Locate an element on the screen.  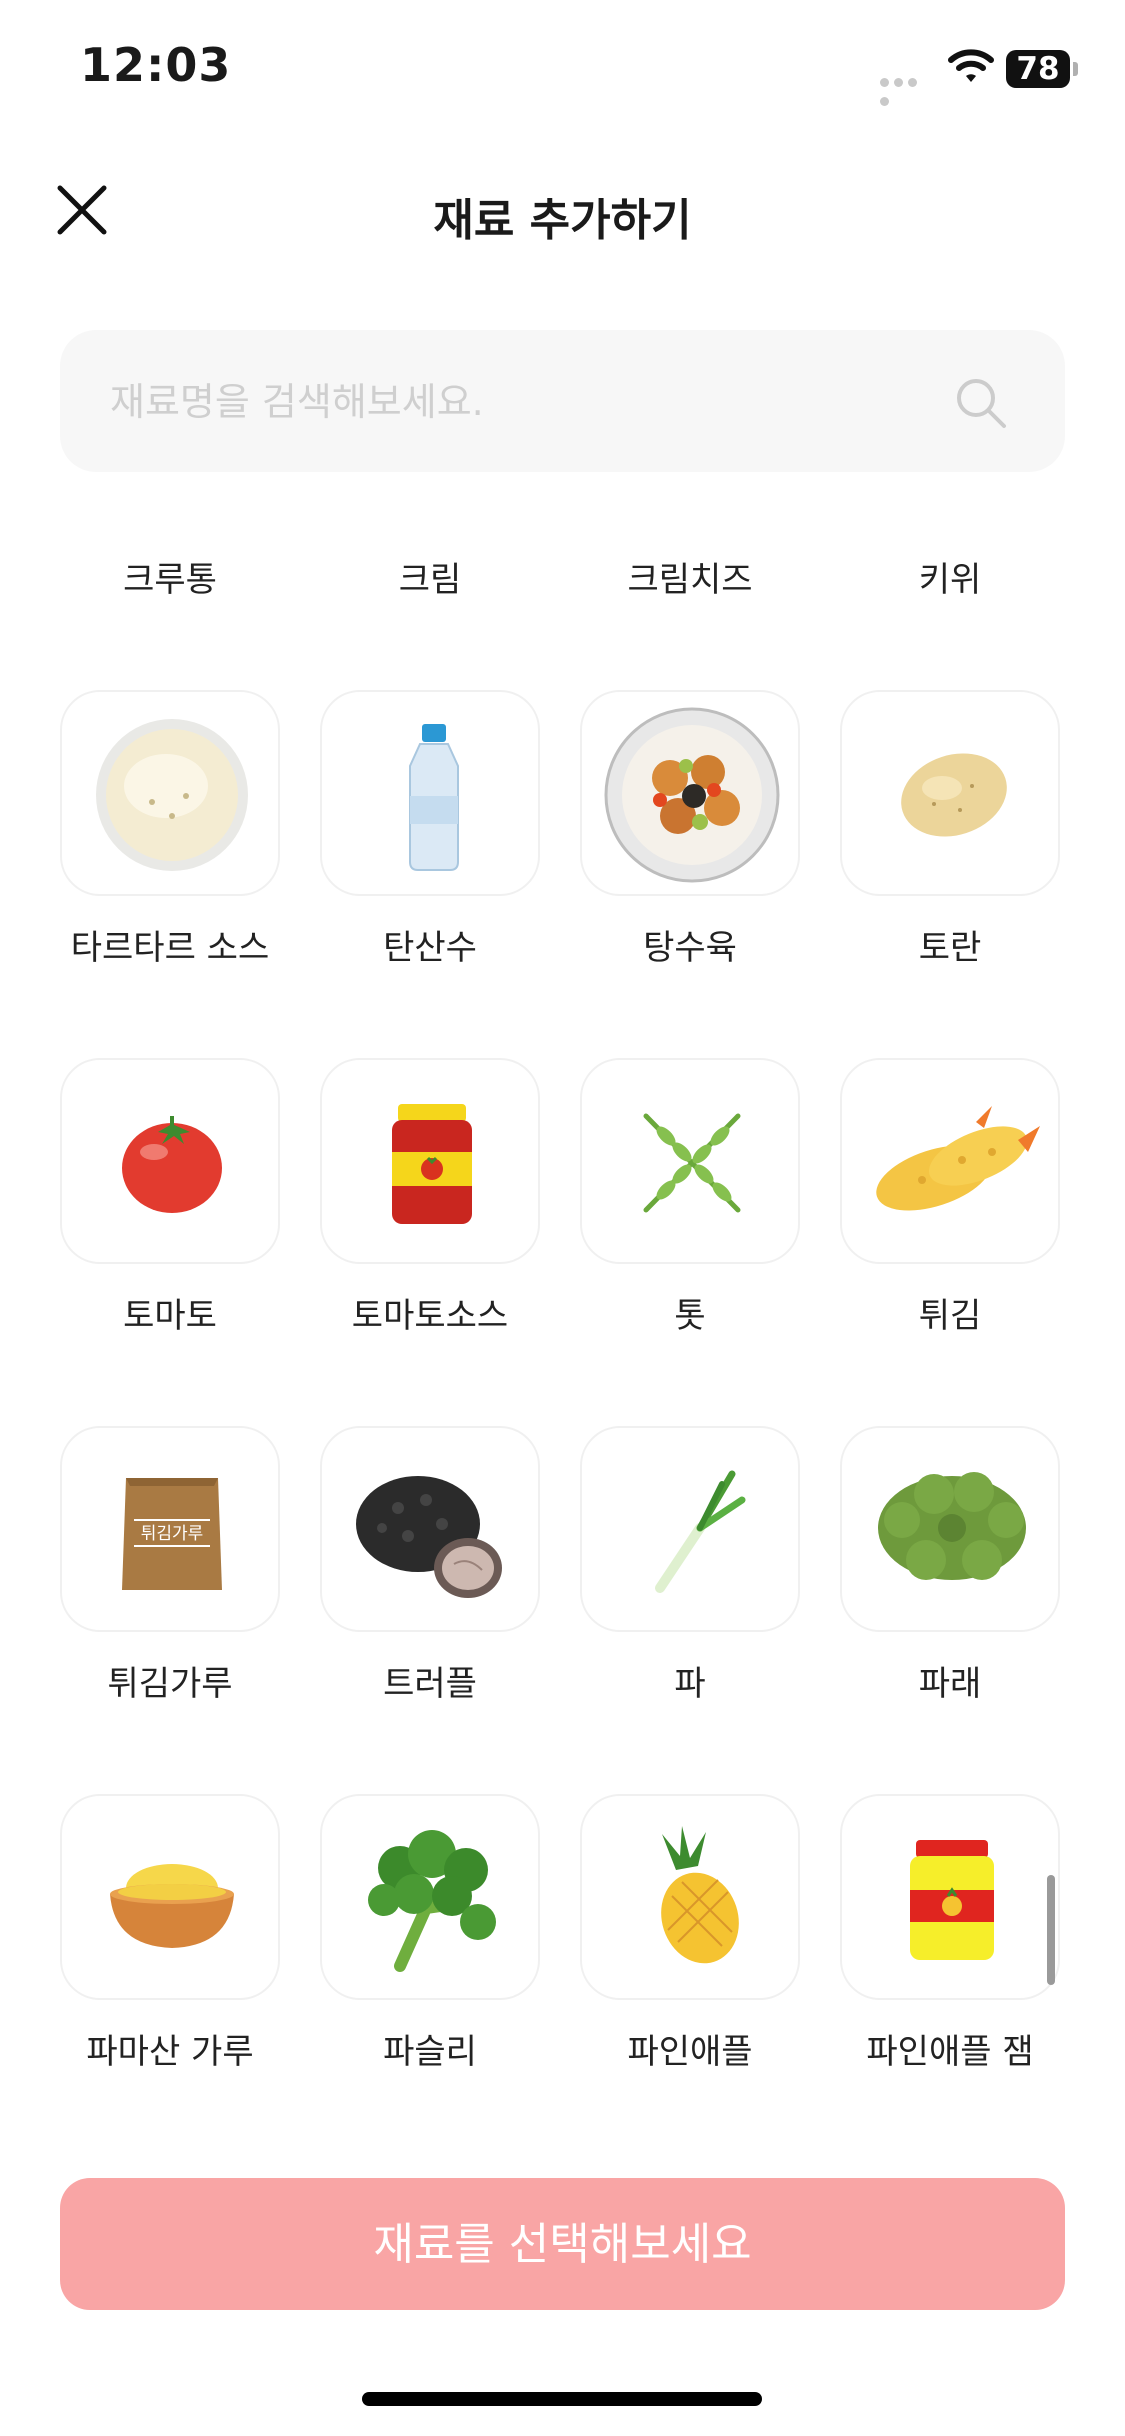
truffle-icon is located at coordinates (429, 1537).